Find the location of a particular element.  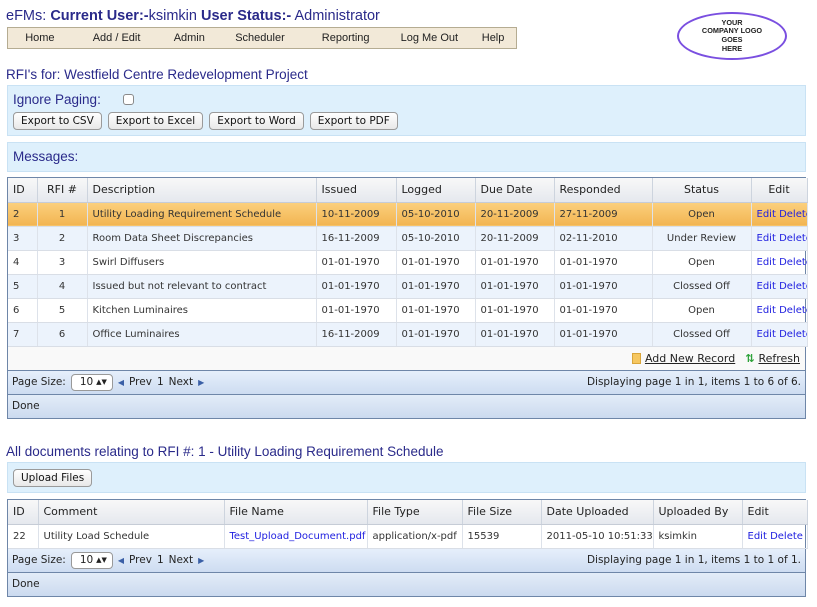

col-header-due-date: Due Date is located at coordinates (515, 190).